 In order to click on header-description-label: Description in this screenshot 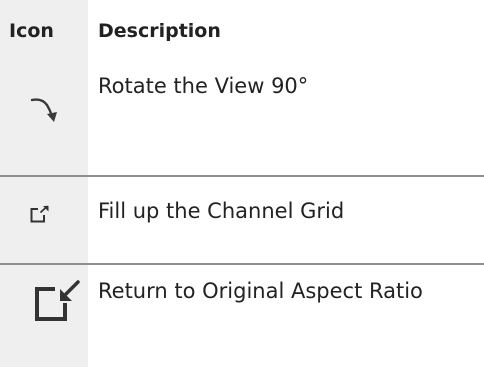, I will do `click(159, 31)`.